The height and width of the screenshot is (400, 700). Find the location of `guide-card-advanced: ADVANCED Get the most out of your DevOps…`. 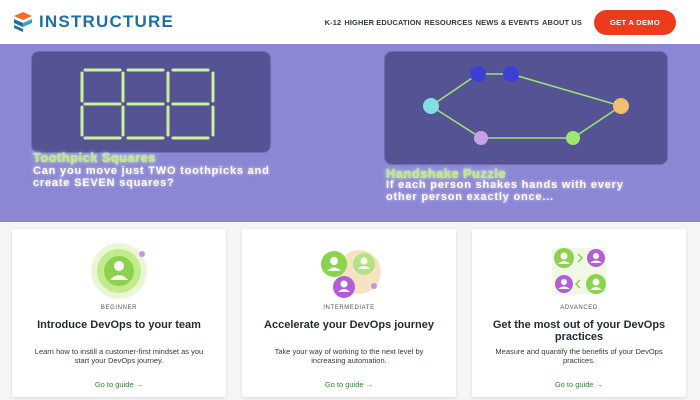

guide-card-advanced: ADVANCED Get the most out of your DevOps… is located at coordinates (579, 313).